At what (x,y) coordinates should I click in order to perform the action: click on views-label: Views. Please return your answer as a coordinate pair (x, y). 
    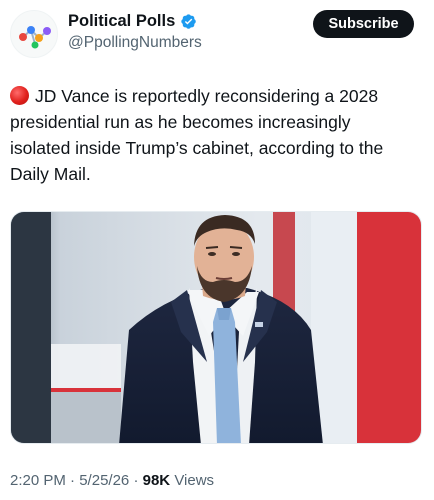
    Looking at the image, I should click on (194, 480).